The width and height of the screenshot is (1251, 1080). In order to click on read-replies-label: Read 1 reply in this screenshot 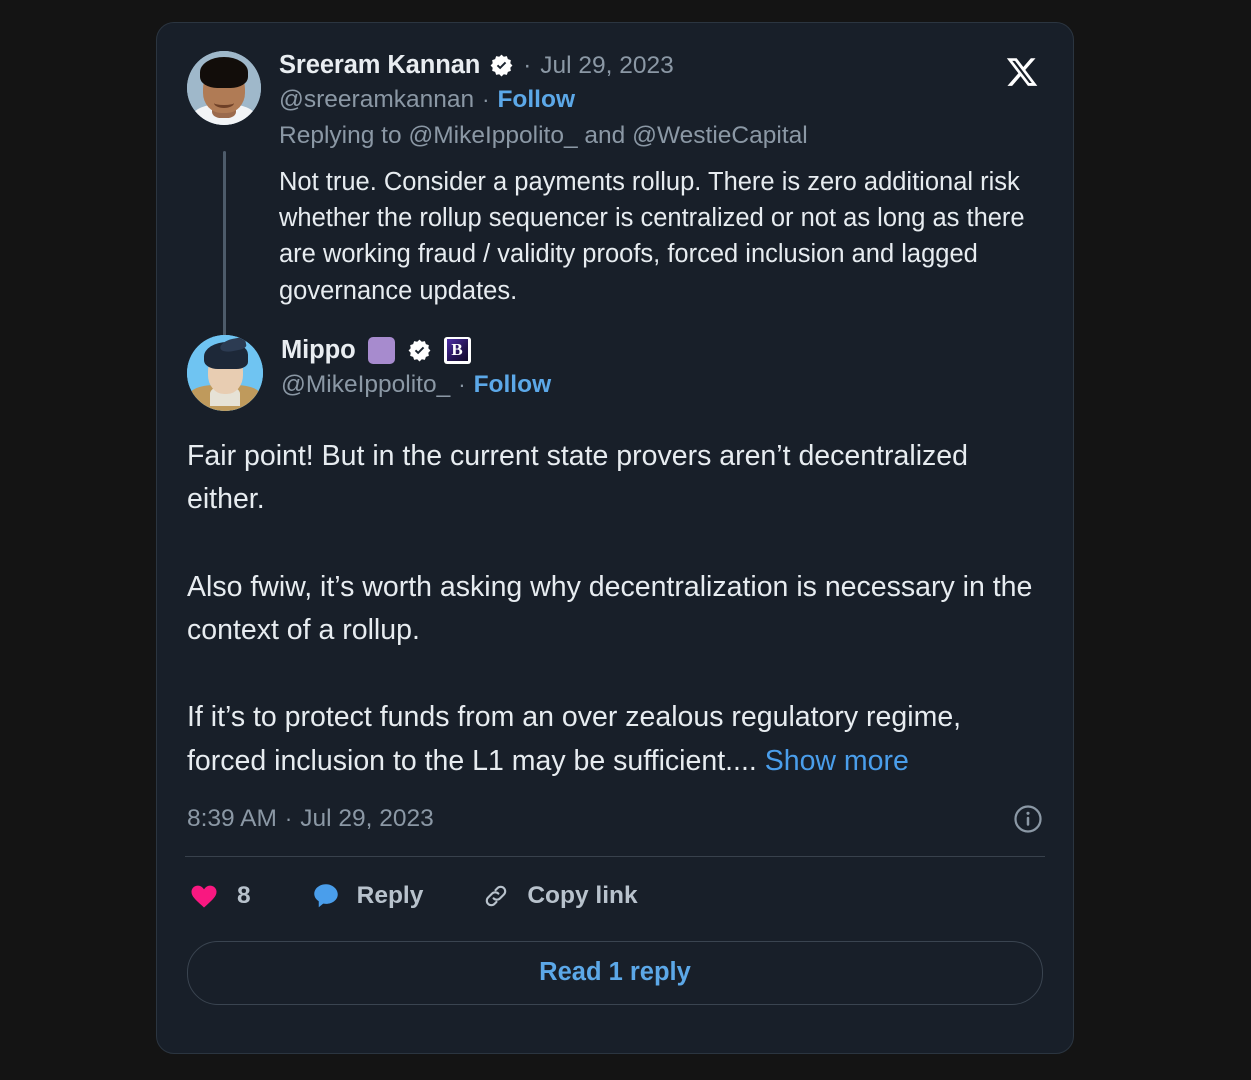, I will do `click(615, 972)`.